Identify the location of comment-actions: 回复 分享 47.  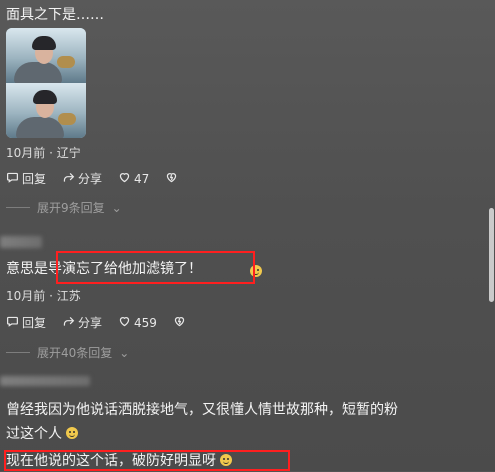
(92, 178).